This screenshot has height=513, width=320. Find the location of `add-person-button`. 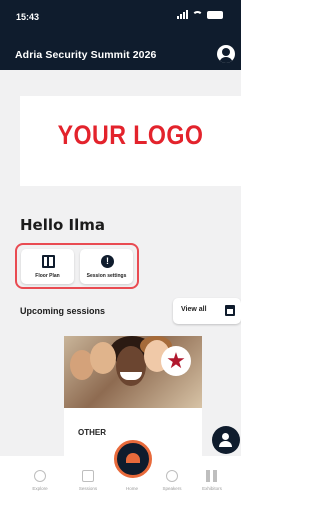

add-person-button is located at coordinates (226, 440).